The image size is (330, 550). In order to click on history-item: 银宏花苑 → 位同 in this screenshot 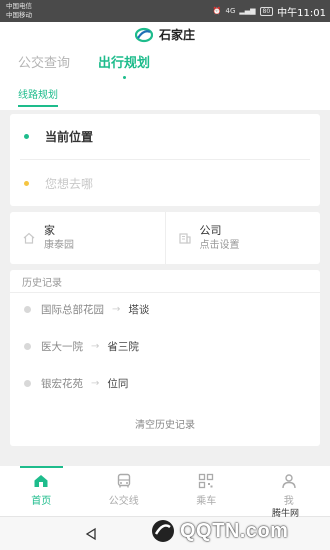, I will do `click(76, 383)`.